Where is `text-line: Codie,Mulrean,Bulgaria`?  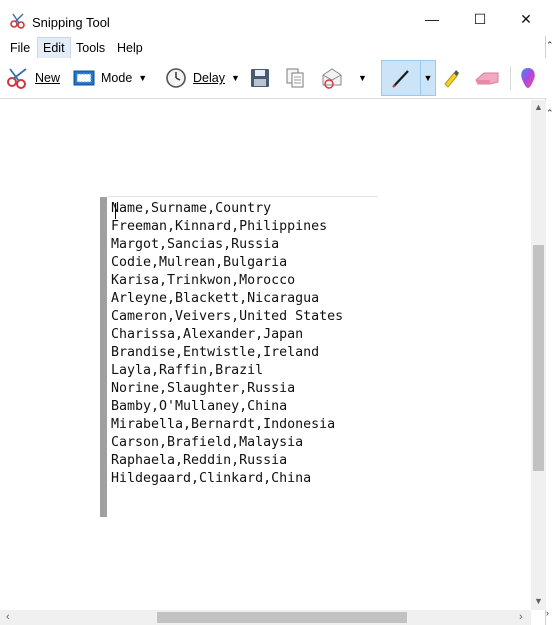 text-line: Codie,Mulrean,Bulgaria is located at coordinates (199, 262).